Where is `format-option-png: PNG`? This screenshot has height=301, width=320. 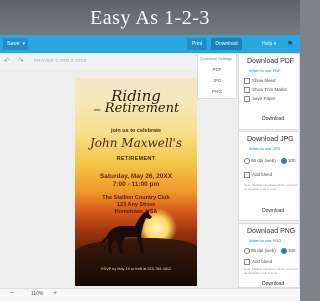 format-option-png: PNG is located at coordinates (217, 91).